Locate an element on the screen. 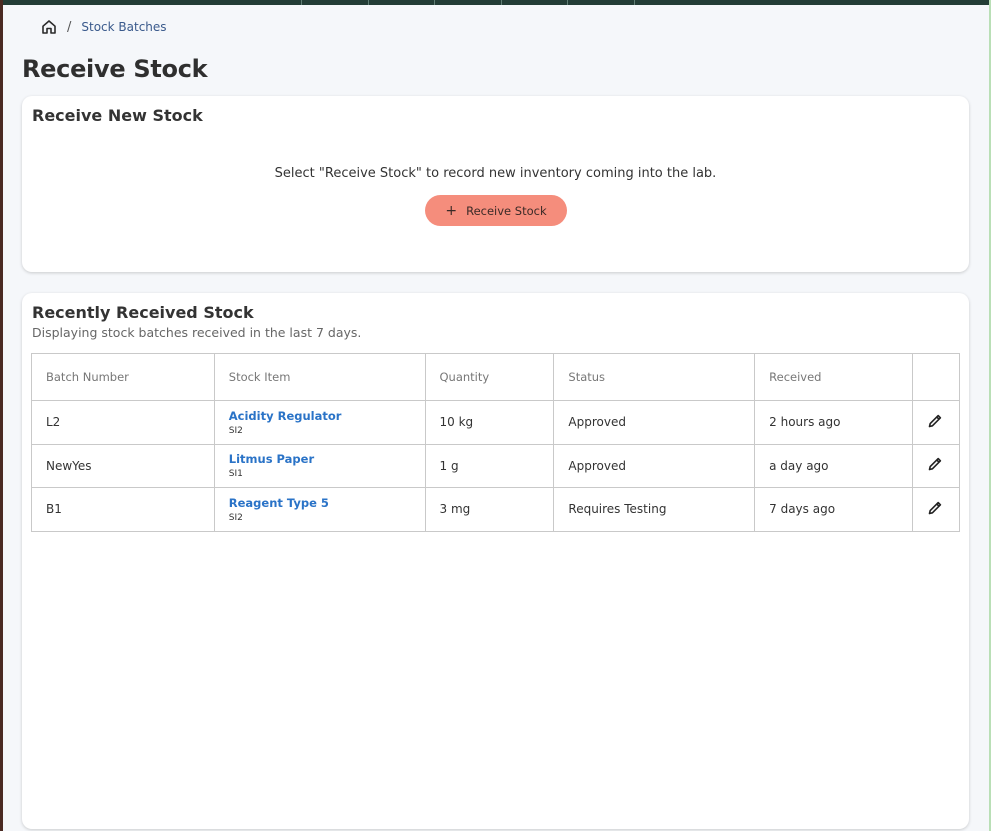 The image size is (991, 831). quantity-cell: 1 g is located at coordinates (489, 465).